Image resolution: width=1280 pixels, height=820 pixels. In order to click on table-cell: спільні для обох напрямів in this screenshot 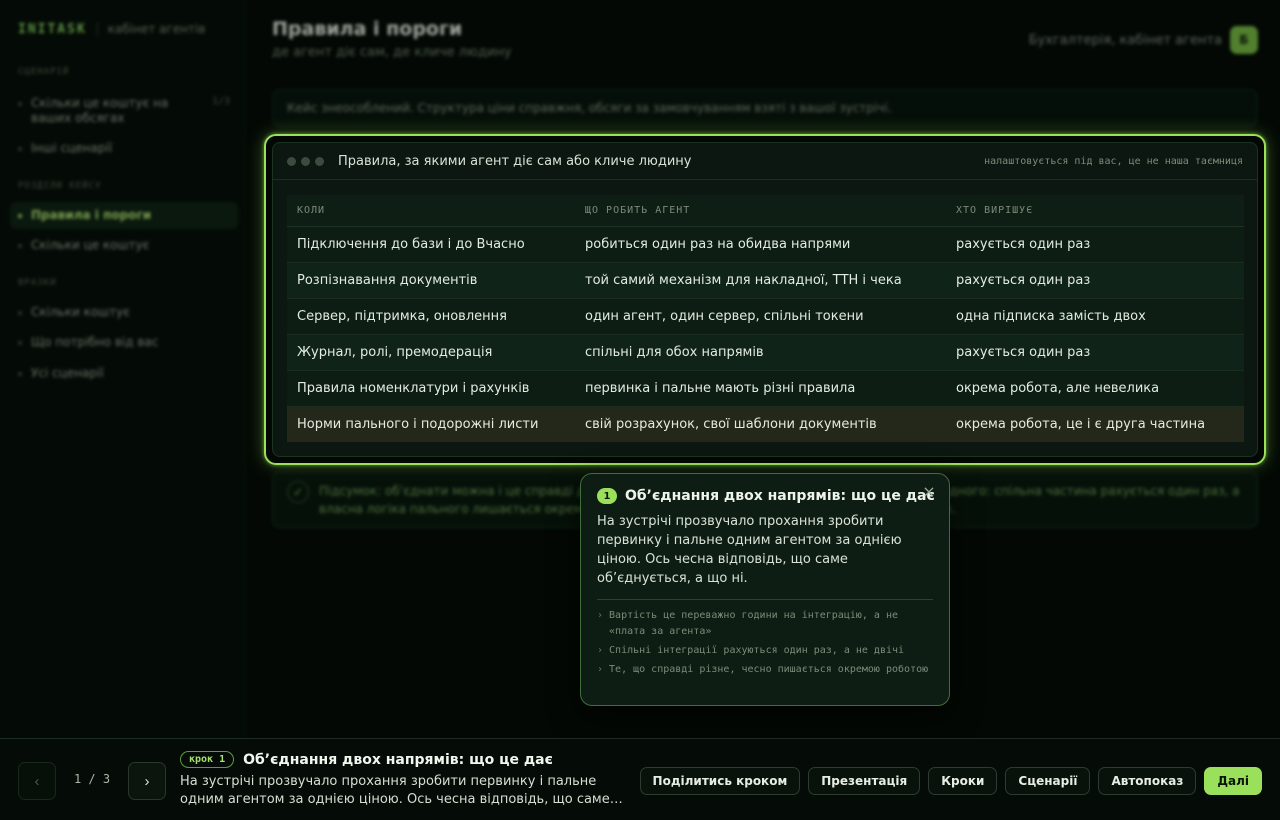, I will do `click(760, 352)`.